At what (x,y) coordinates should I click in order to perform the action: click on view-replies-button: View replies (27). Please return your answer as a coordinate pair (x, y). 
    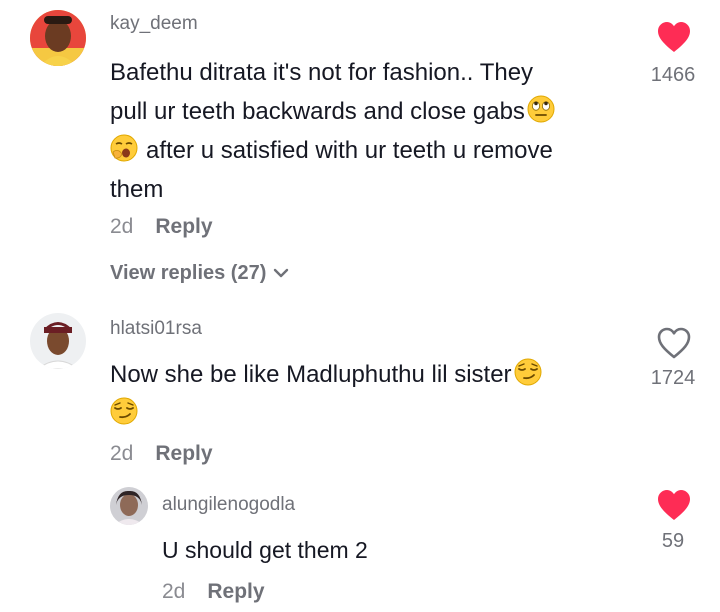
    Looking at the image, I should click on (200, 274).